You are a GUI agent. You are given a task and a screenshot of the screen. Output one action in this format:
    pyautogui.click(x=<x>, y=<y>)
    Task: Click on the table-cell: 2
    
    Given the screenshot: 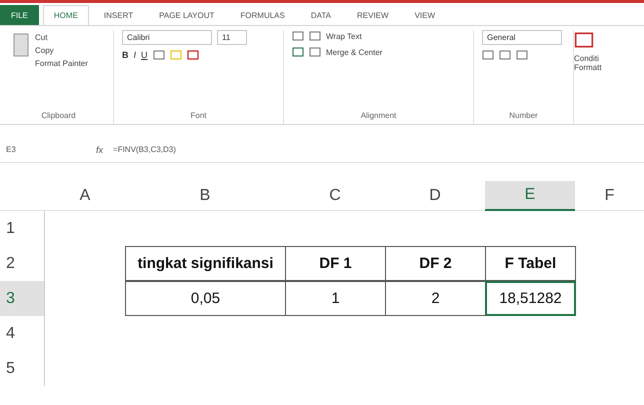 What is the action you would take?
    pyautogui.click(x=435, y=298)
    